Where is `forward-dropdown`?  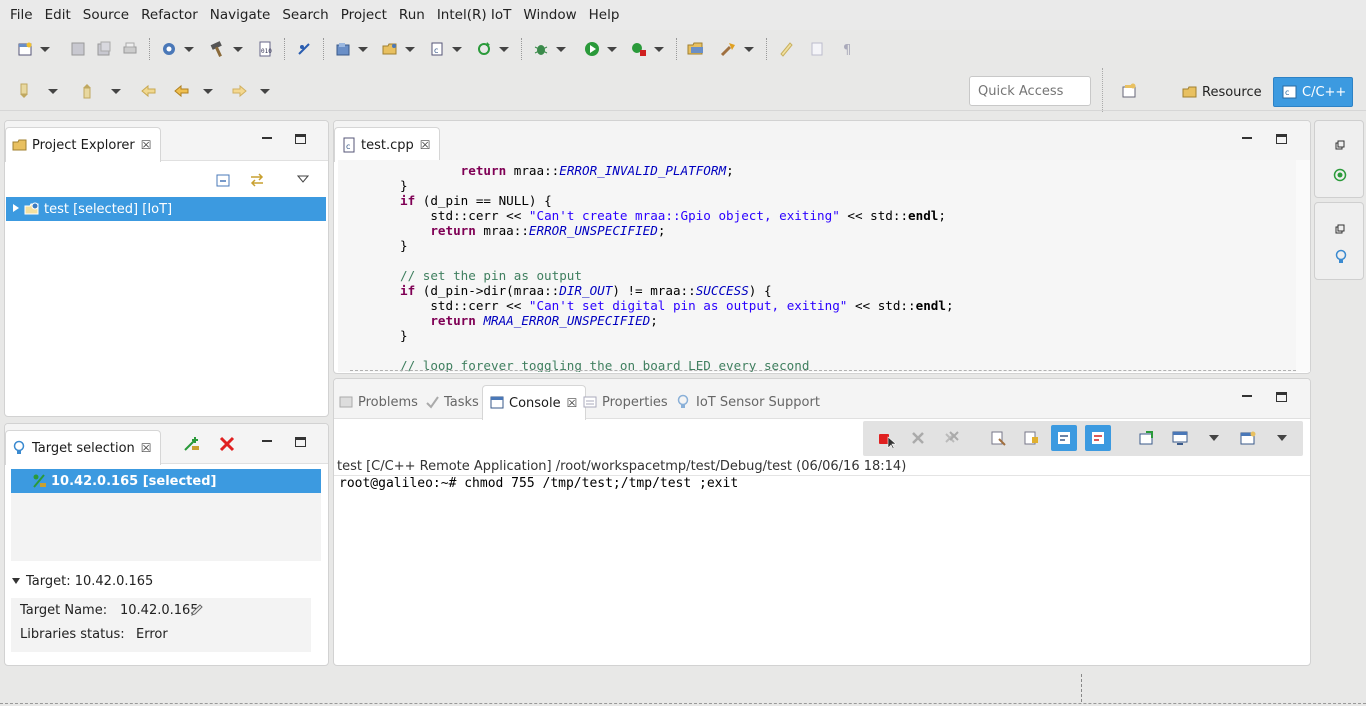 forward-dropdown is located at coordinates (265, 91).